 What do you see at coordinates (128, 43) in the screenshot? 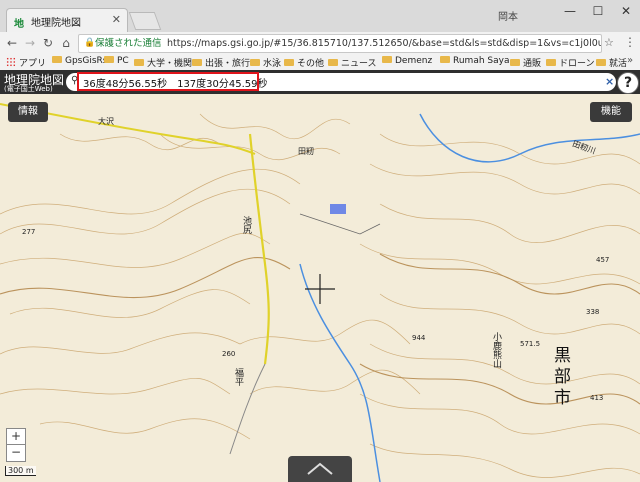
I see `secure-label: 保護された通信` at bounding box center [128, 43].